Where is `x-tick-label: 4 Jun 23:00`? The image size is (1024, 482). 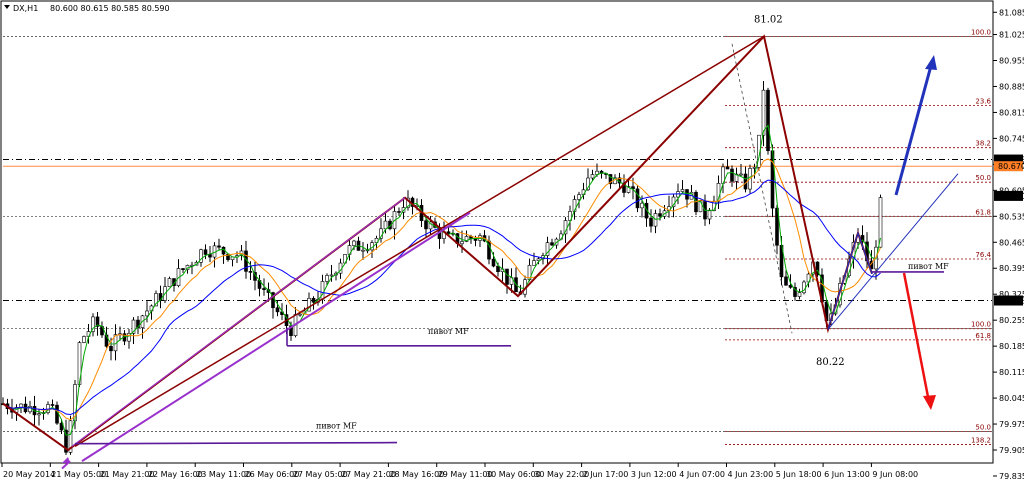
x-tick-label: 4 Jun 23:00 is located at coordinates (751, 474).